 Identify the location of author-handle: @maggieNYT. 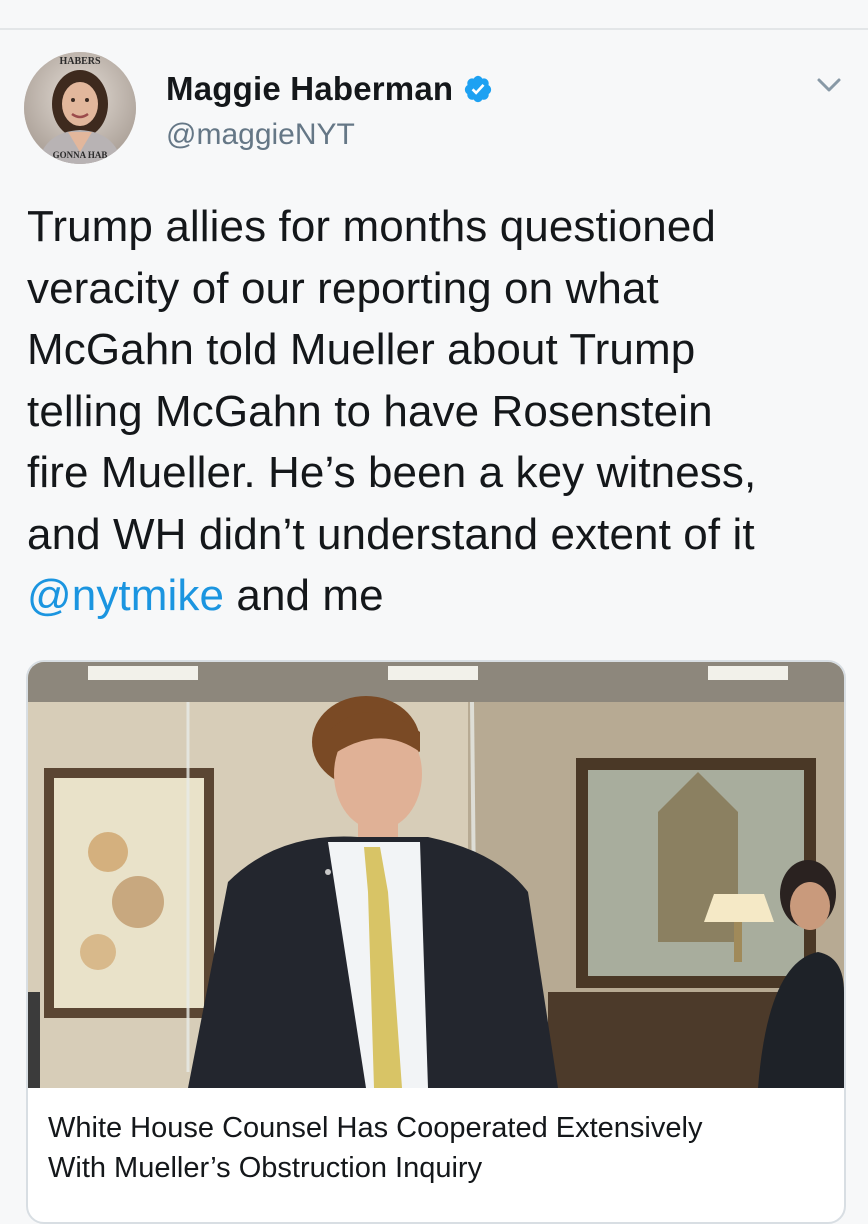
(260, 135).